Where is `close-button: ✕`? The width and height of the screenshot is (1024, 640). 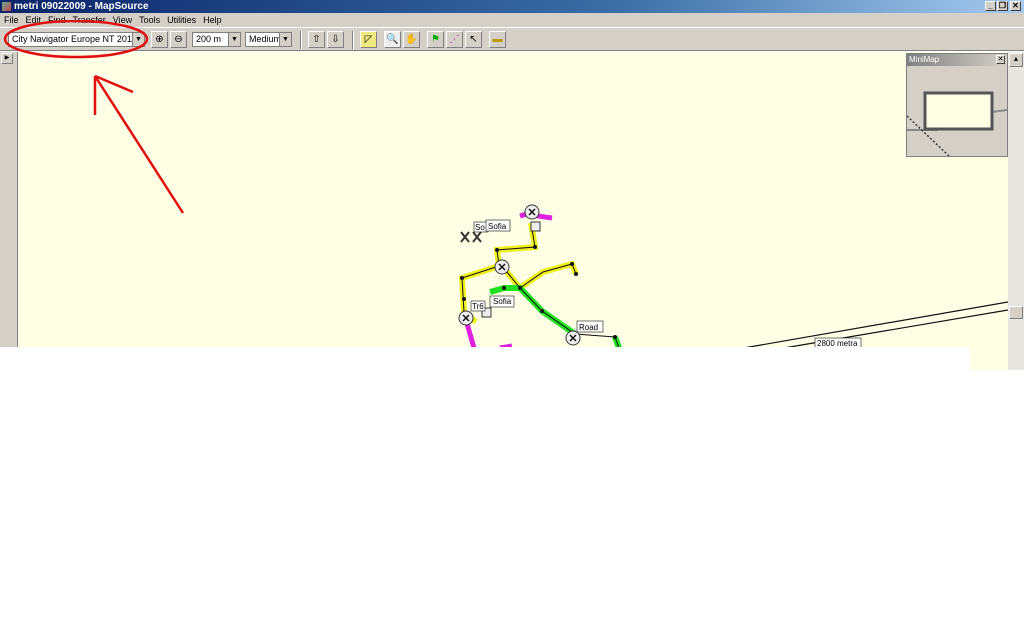 close-button: ✕ is located at coordinates (1015, 6).